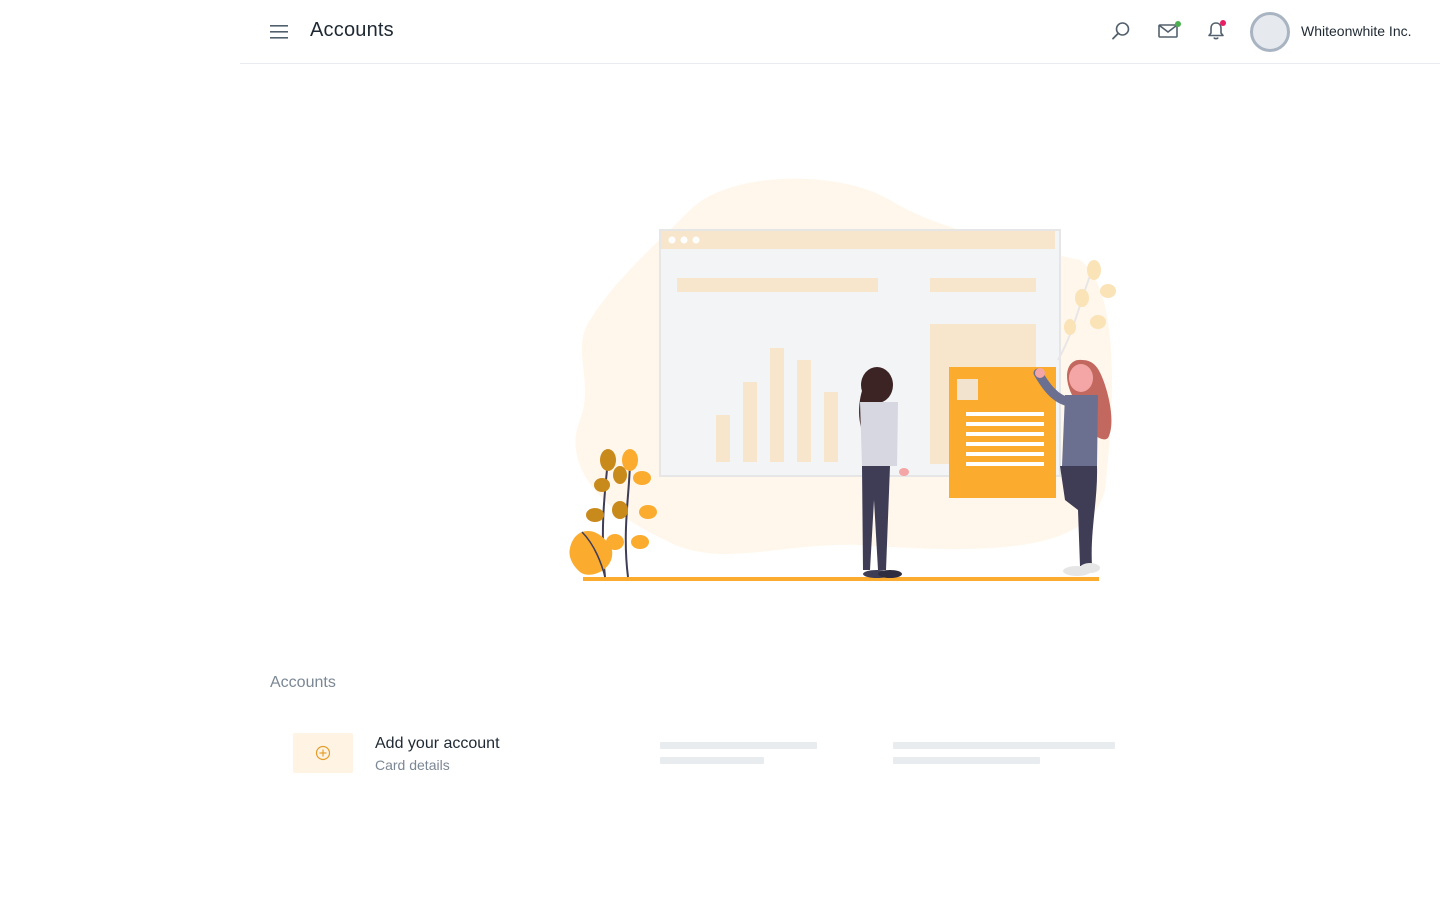 This screenshot has width=1440, height=900. What do you see at coordinates (1356, 31) in the screenshot?
I see `company-name: Whiteonwhite Inc.` at bounding box center [1356, 31].